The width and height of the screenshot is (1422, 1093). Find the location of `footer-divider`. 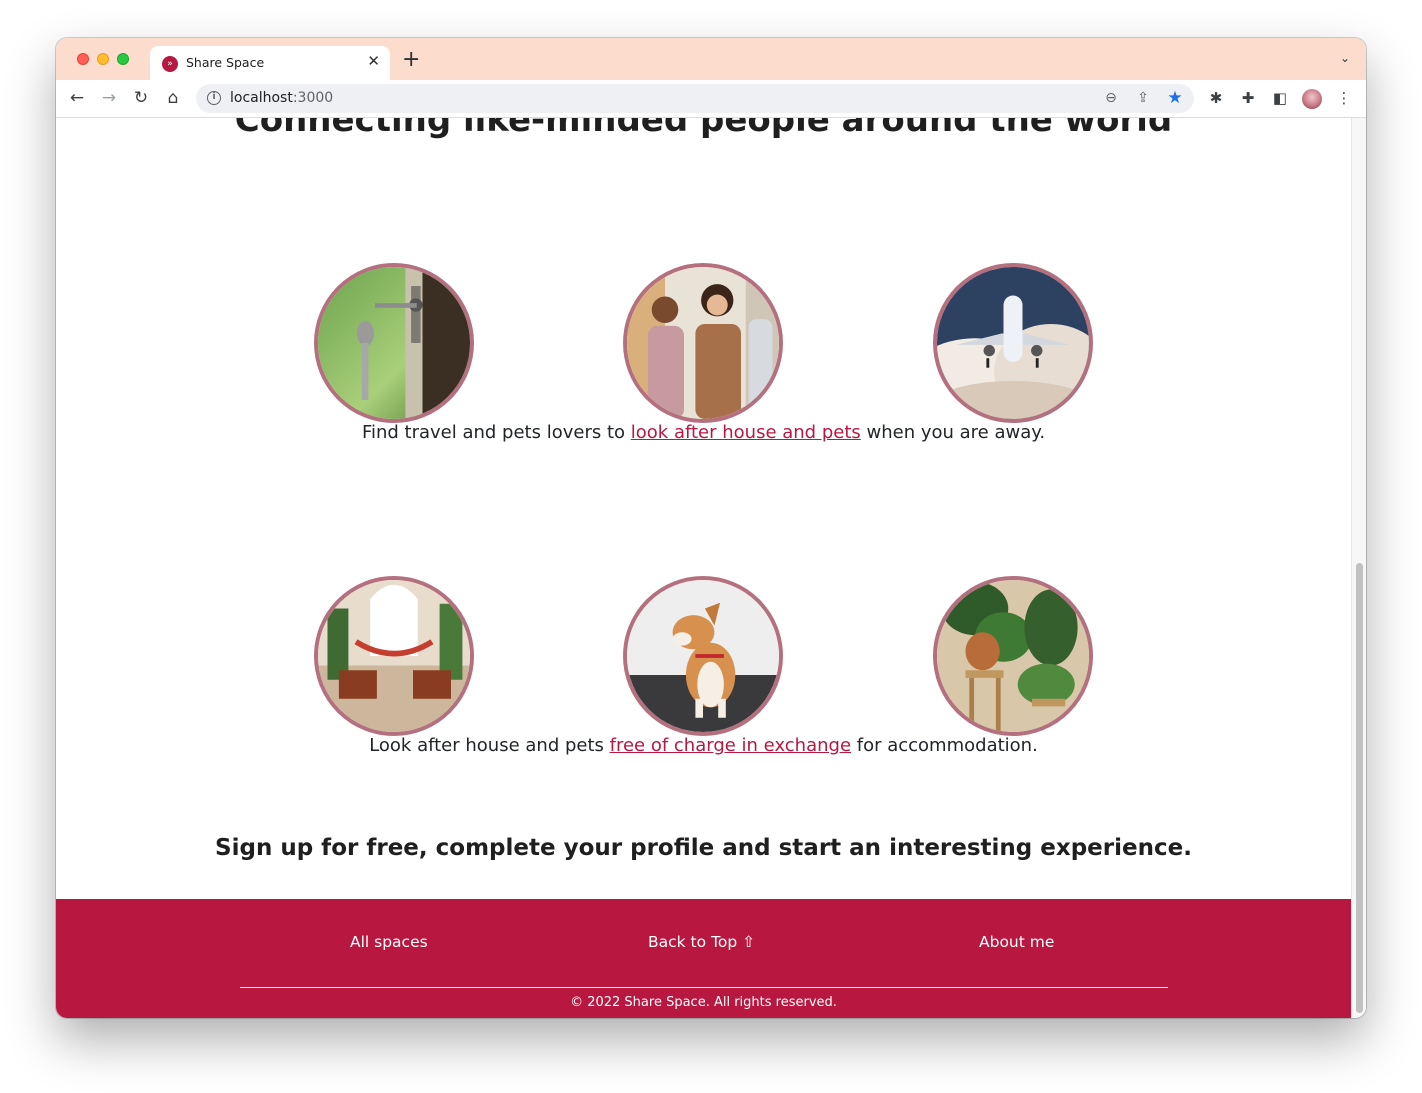

footer-divider is located at coordinates (704, 987).